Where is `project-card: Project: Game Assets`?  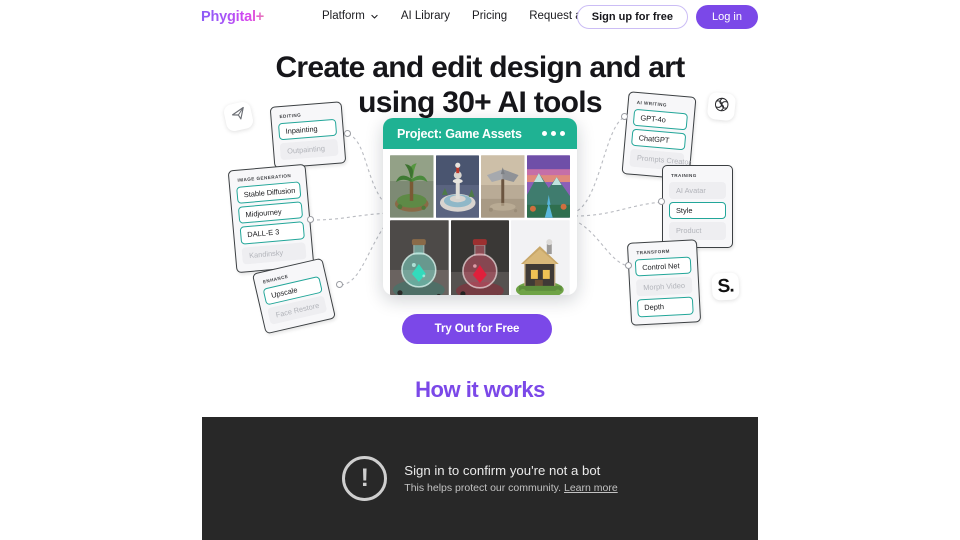 project-card: Project: Game Assets is located at coordinates (480, 206).